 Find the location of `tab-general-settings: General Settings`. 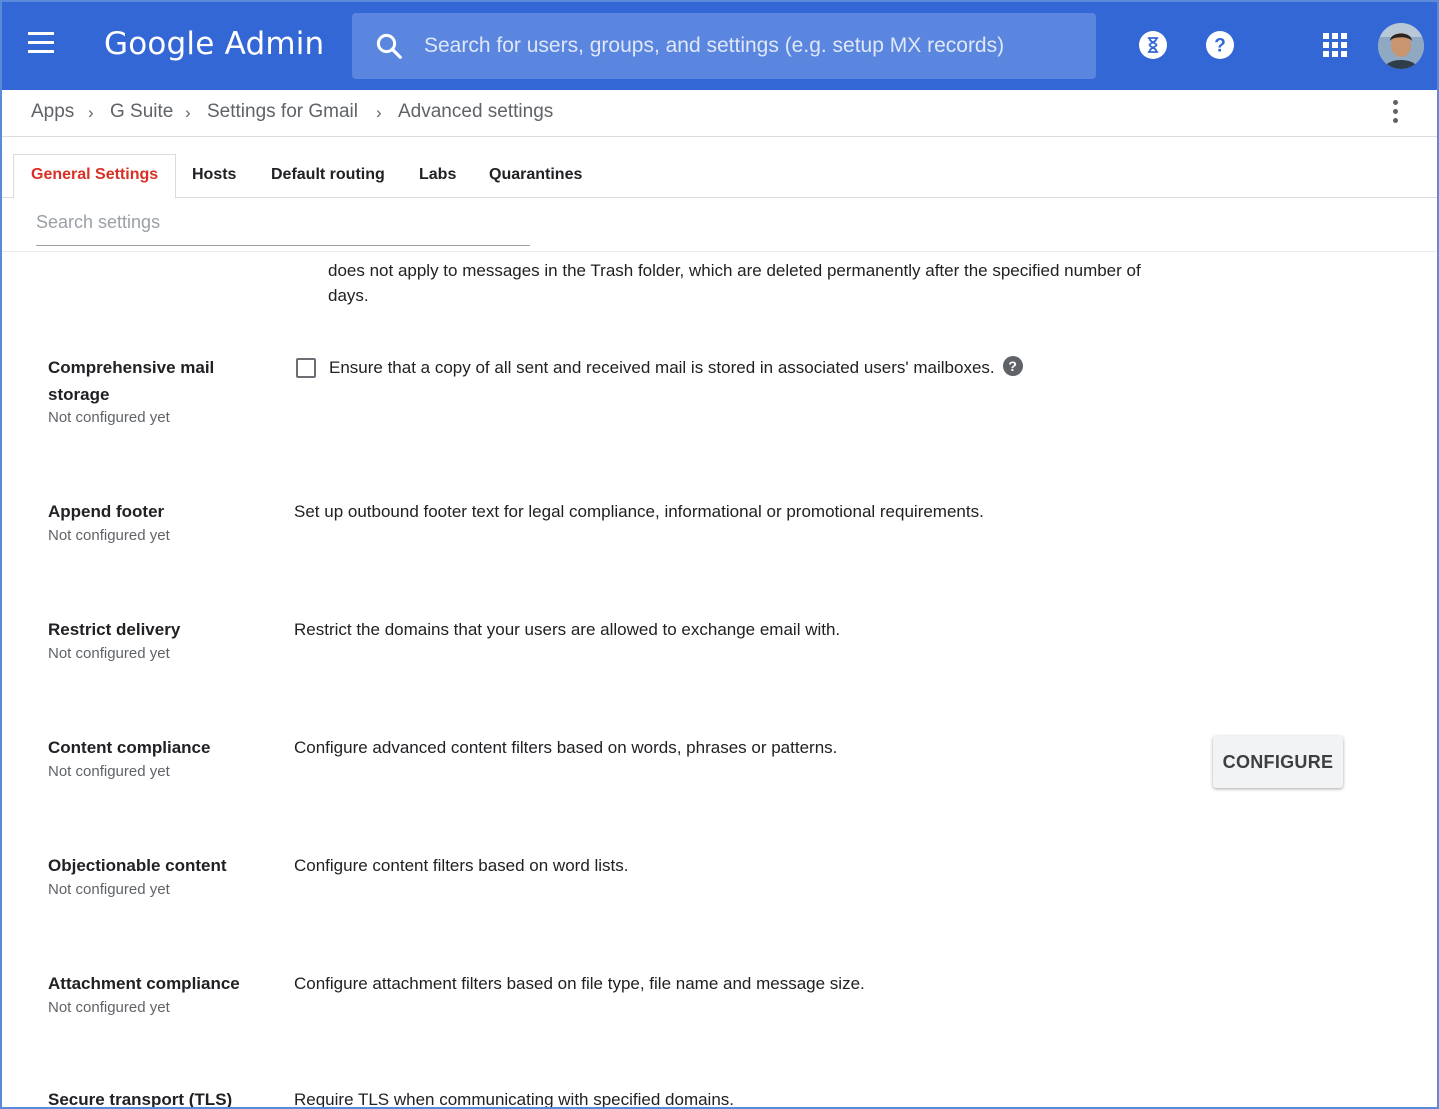

tab-general-settings: General Settings is located at coordinates (95, 176).